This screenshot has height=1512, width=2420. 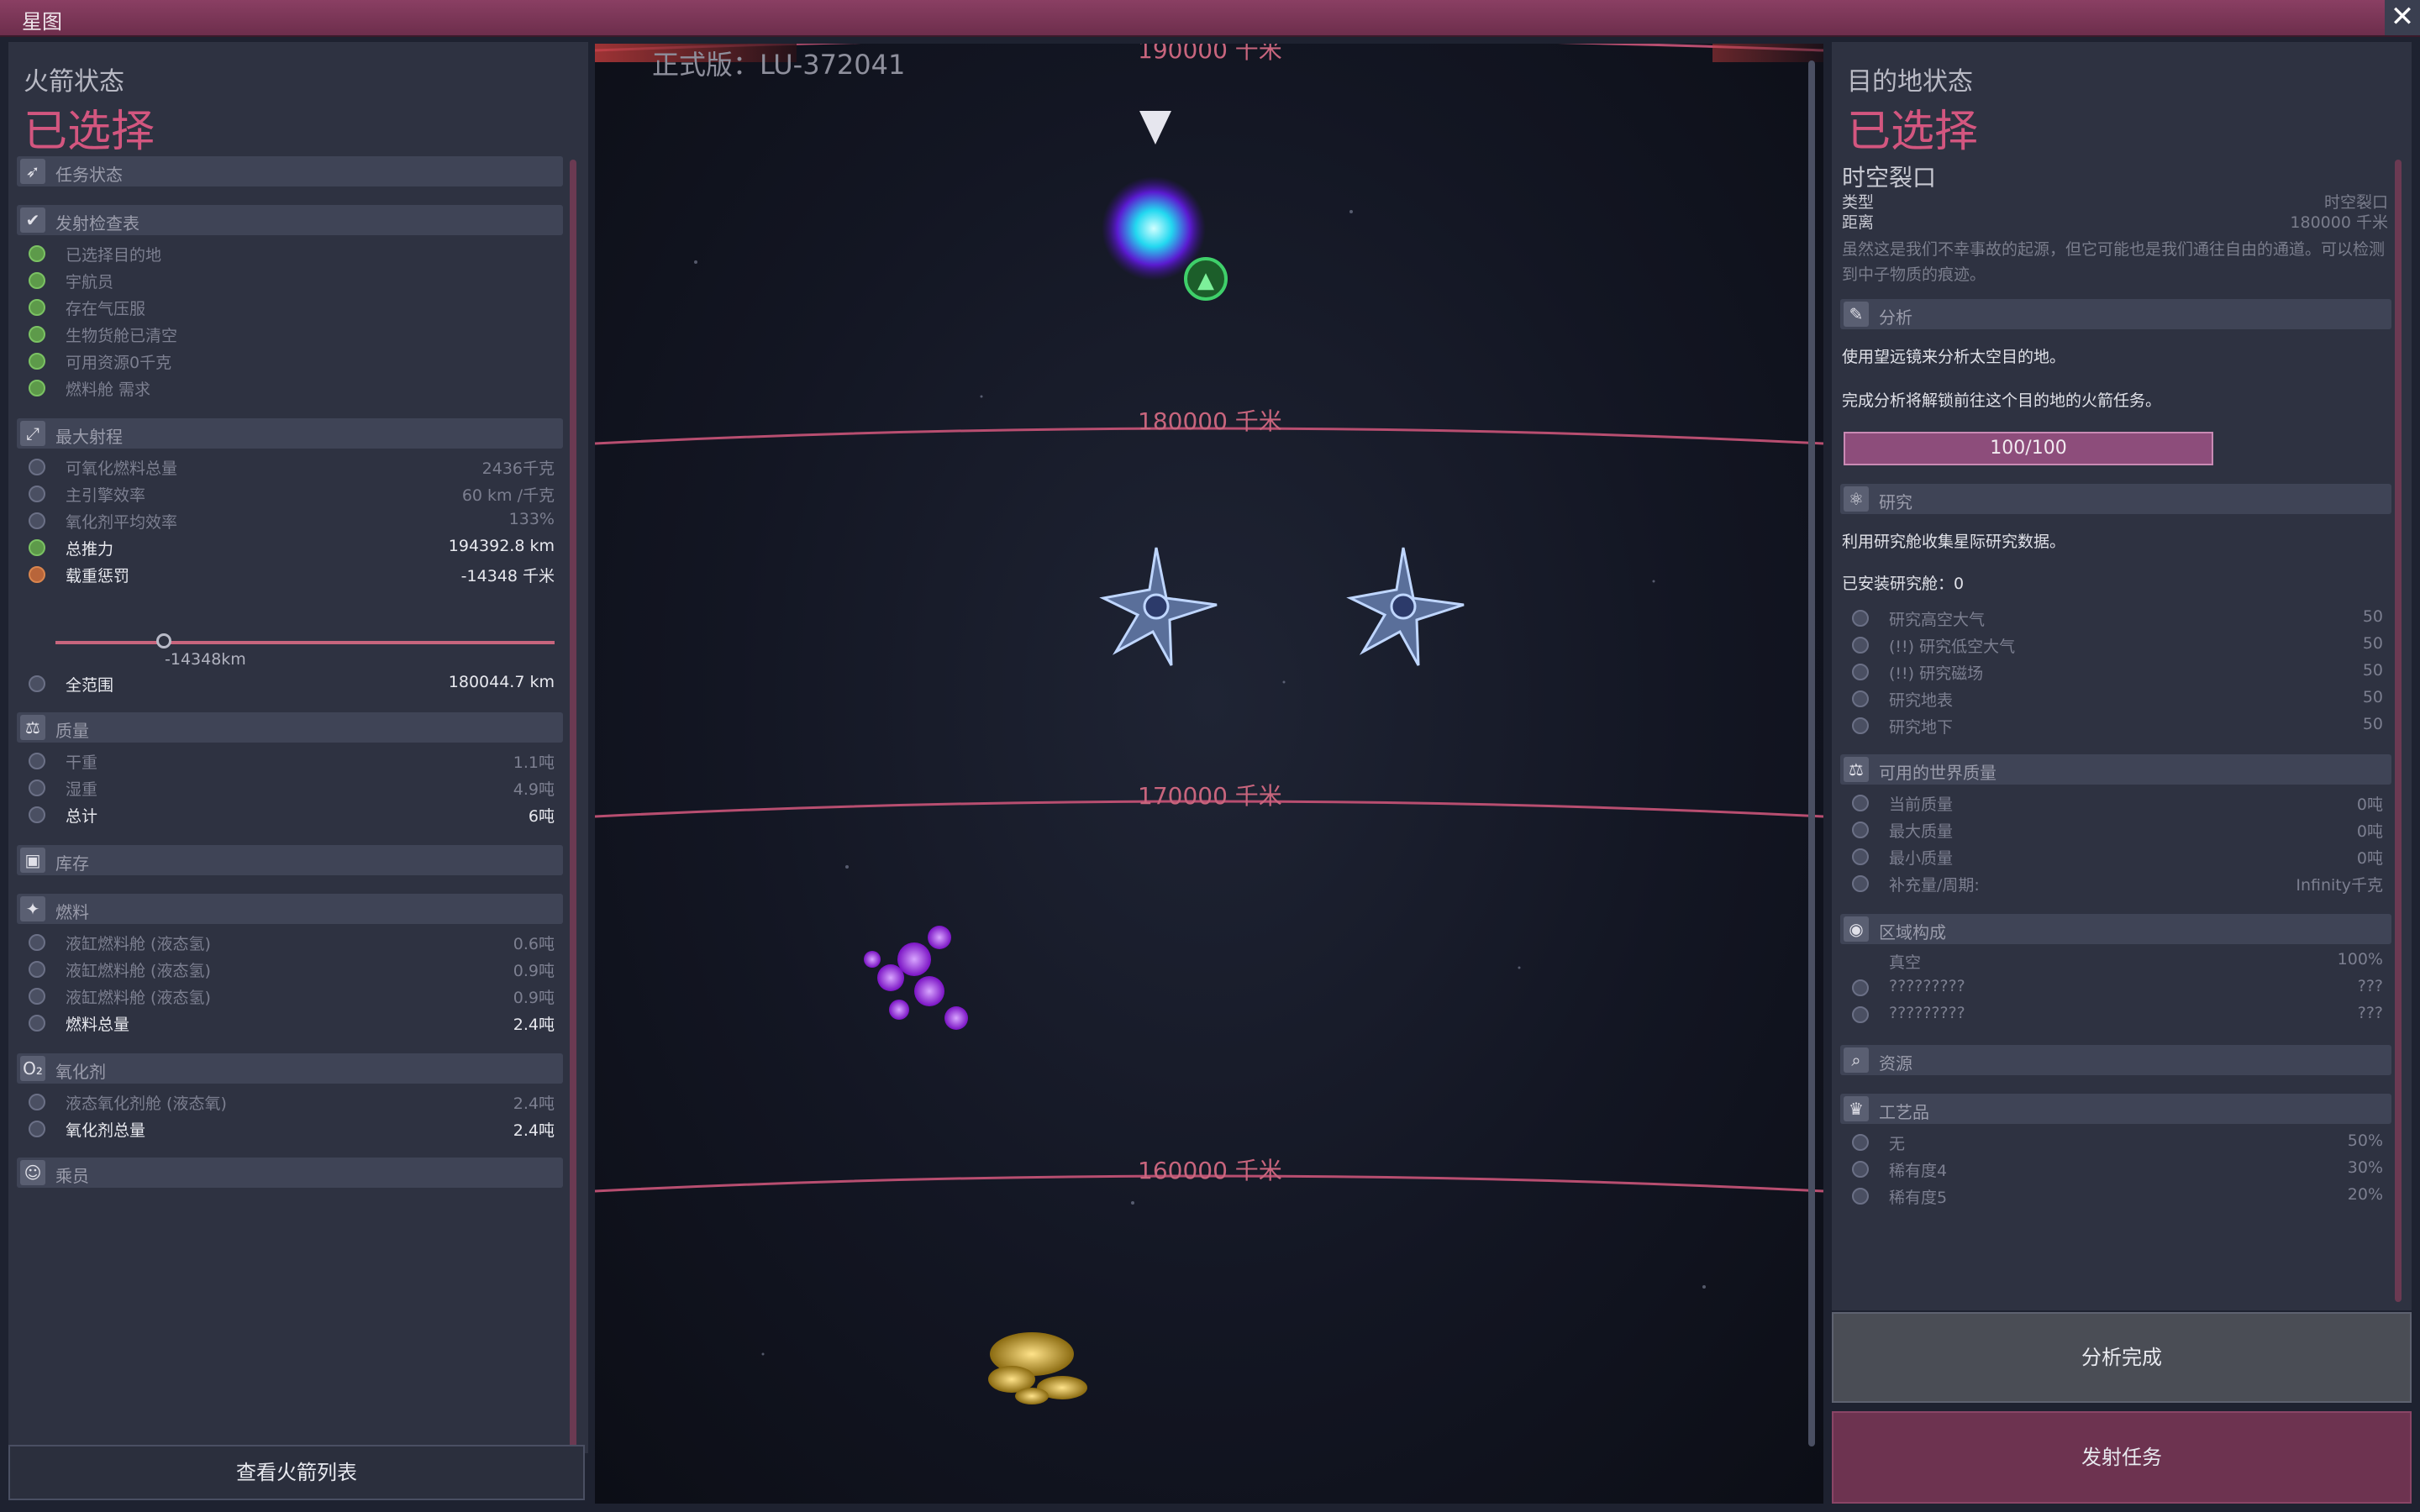 I want to click on left-scrollbar, so click(x=573, y=811).